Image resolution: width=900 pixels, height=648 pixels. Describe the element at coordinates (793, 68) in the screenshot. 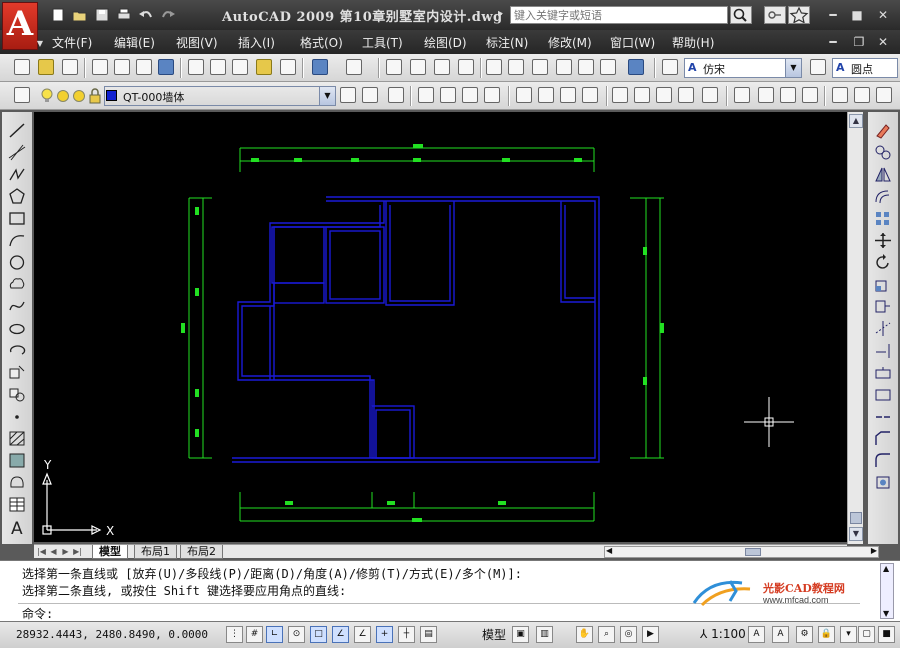

I see `chevron-down-icon: ▼` at that location.